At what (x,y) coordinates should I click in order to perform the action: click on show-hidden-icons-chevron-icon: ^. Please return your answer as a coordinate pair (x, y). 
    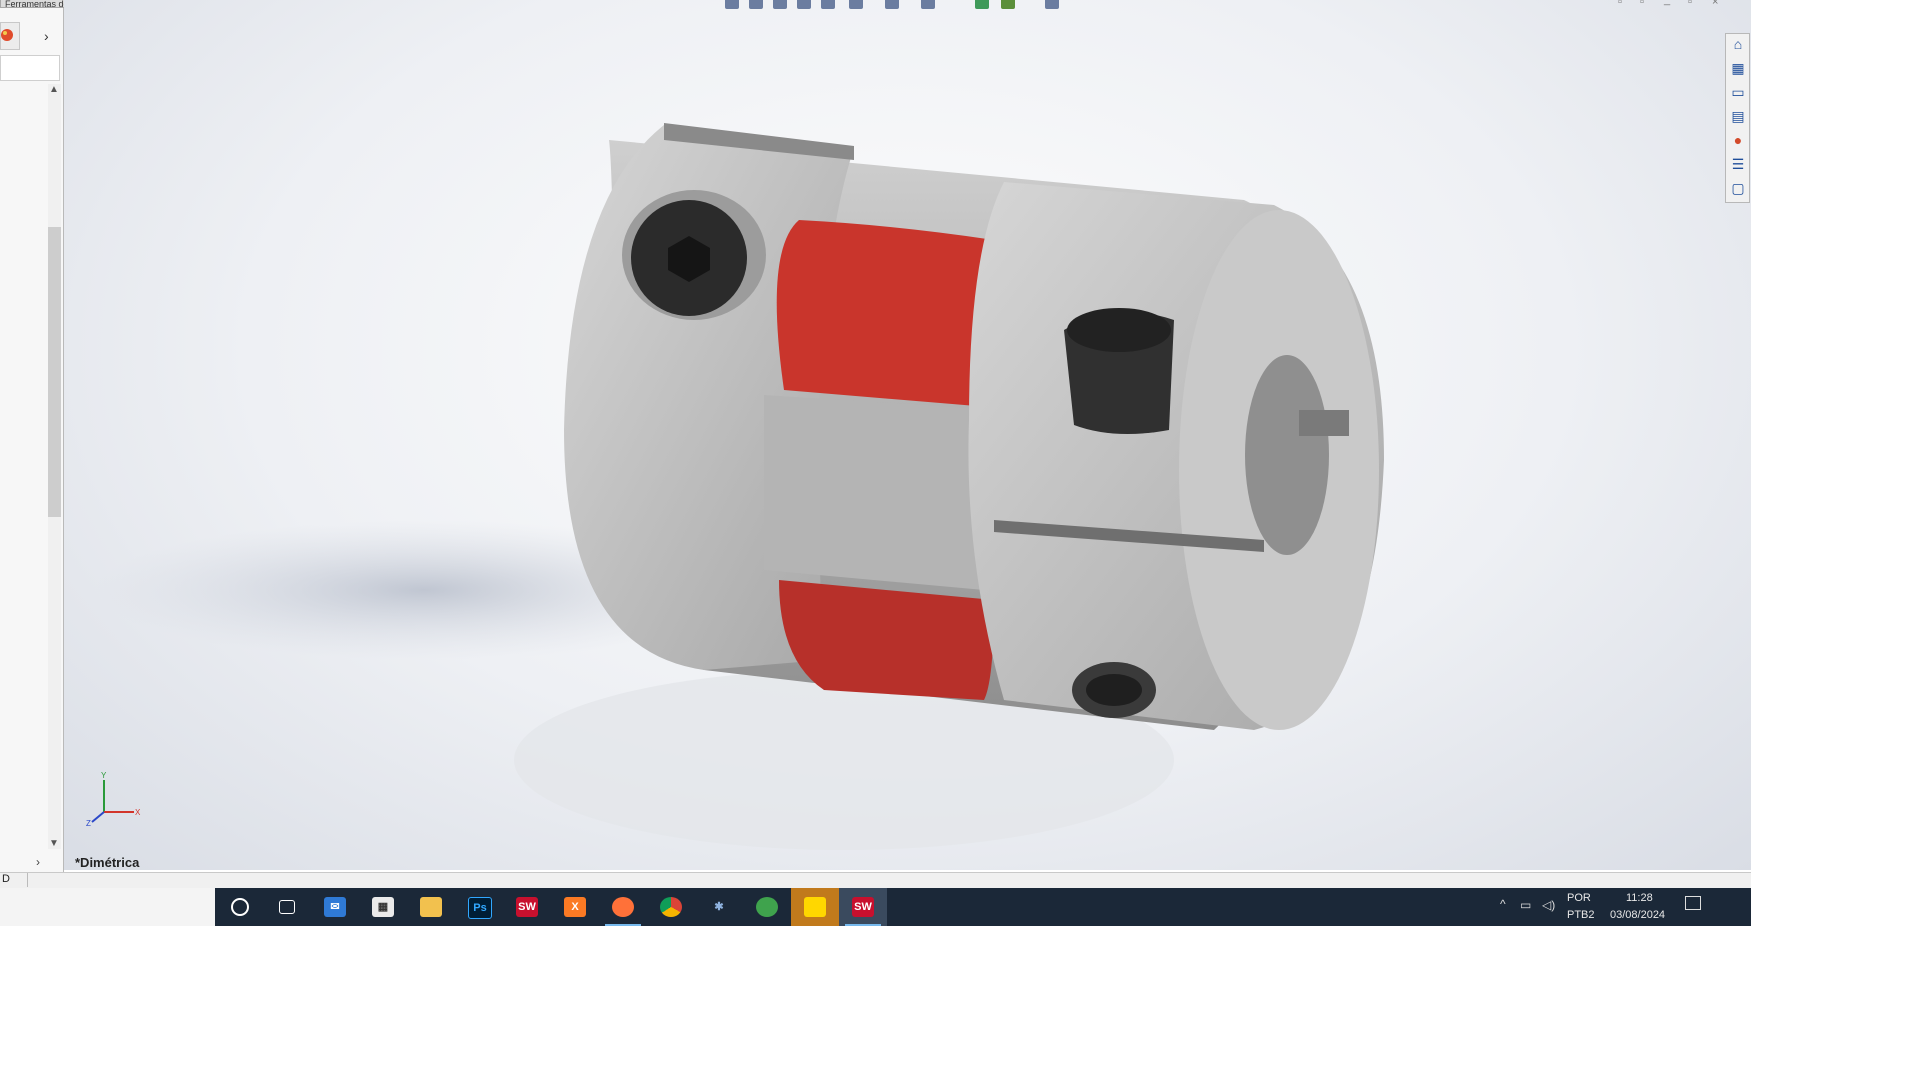
    Looking at the image, I should click on (1503, 904).